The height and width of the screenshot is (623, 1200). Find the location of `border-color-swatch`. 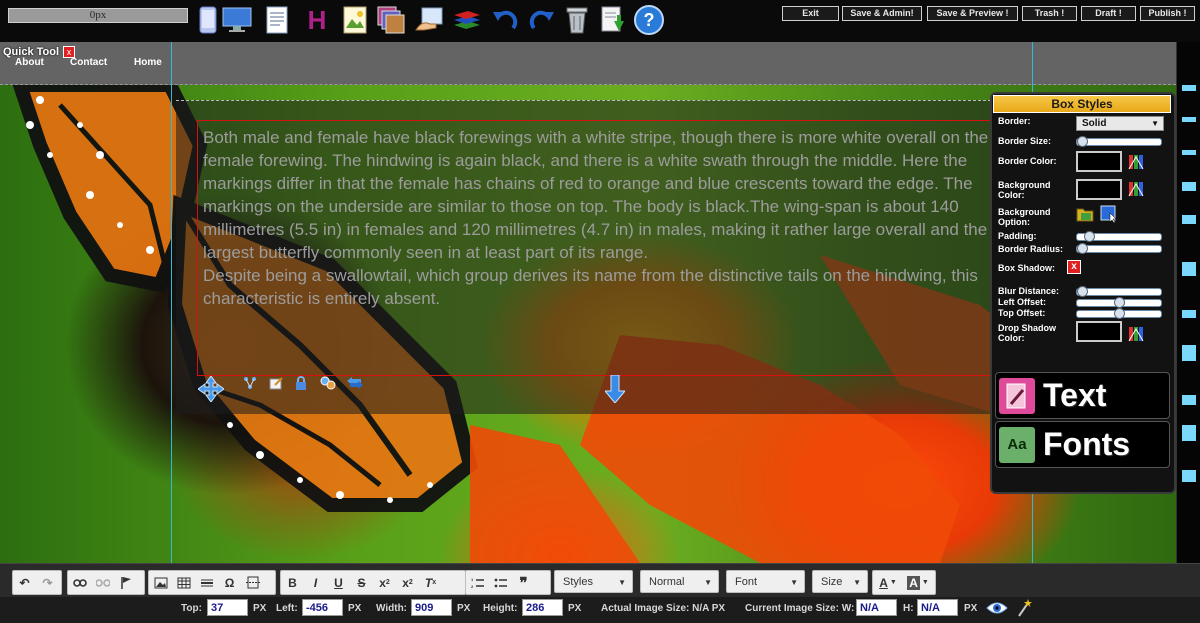

border-color-swatch is located at coordinates (1099, 161).